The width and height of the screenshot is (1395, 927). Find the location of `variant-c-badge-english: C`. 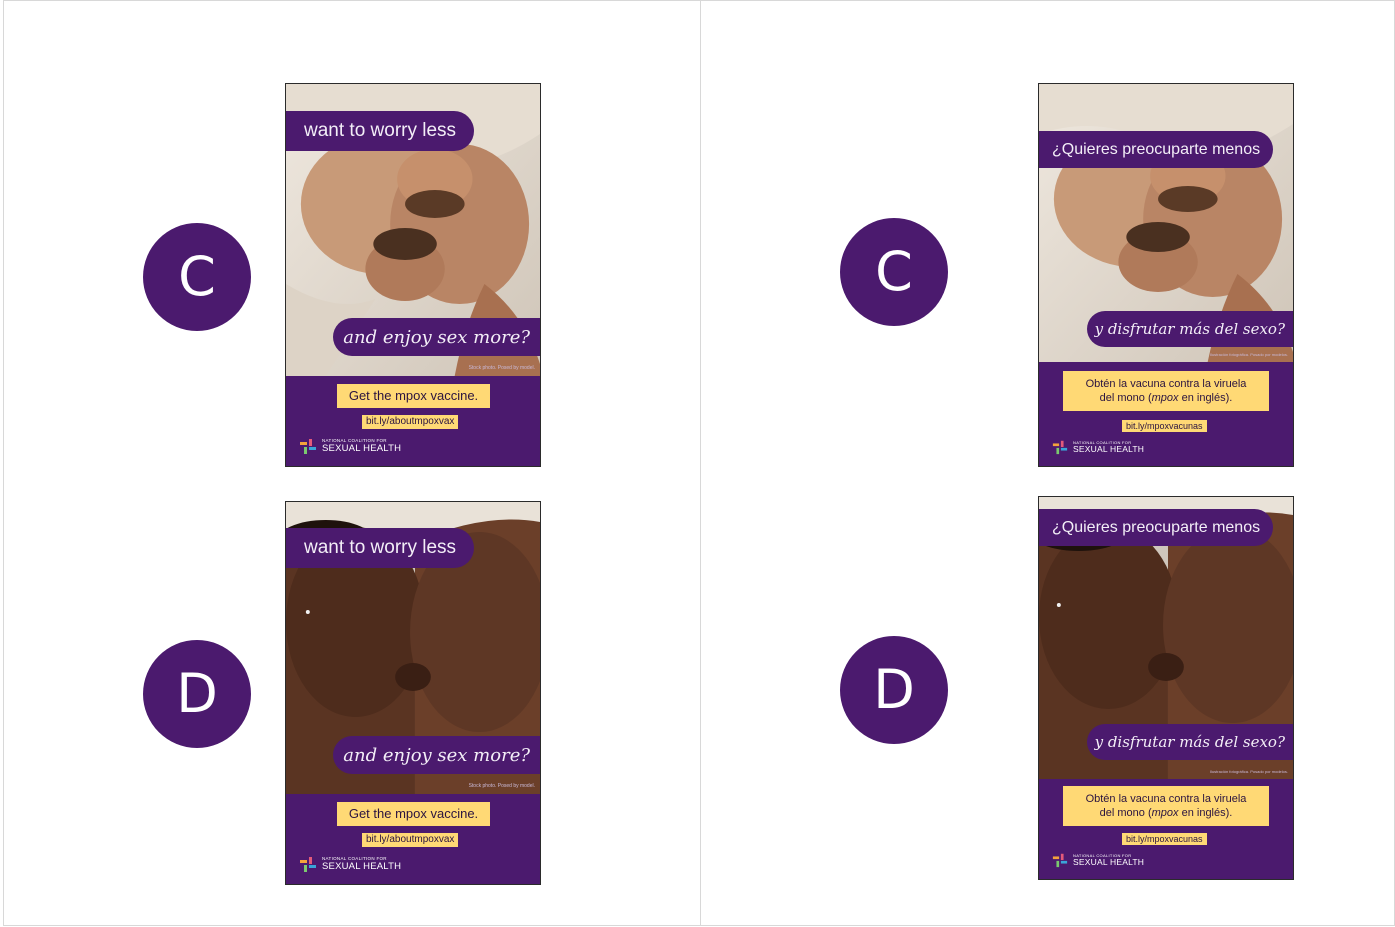

variant-c-badge-english: C is located at coordinates (197, 277).